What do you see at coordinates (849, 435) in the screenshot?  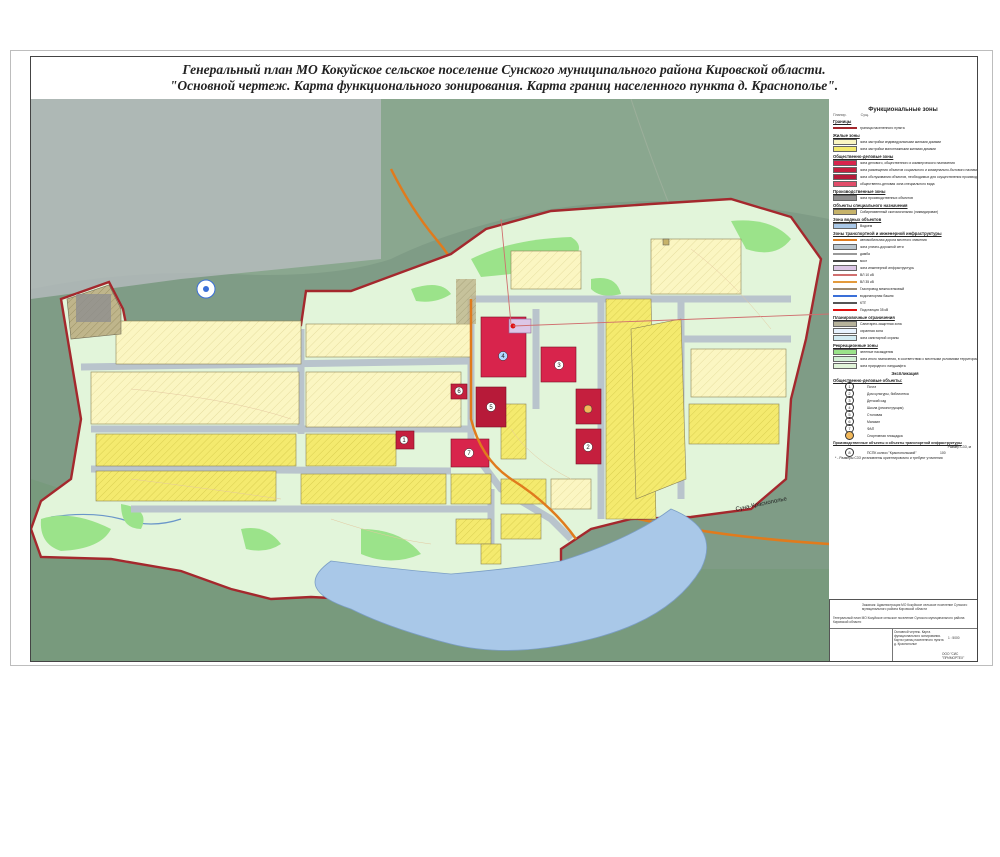 I see `legend-object-number` at bounding box center [849, 435].